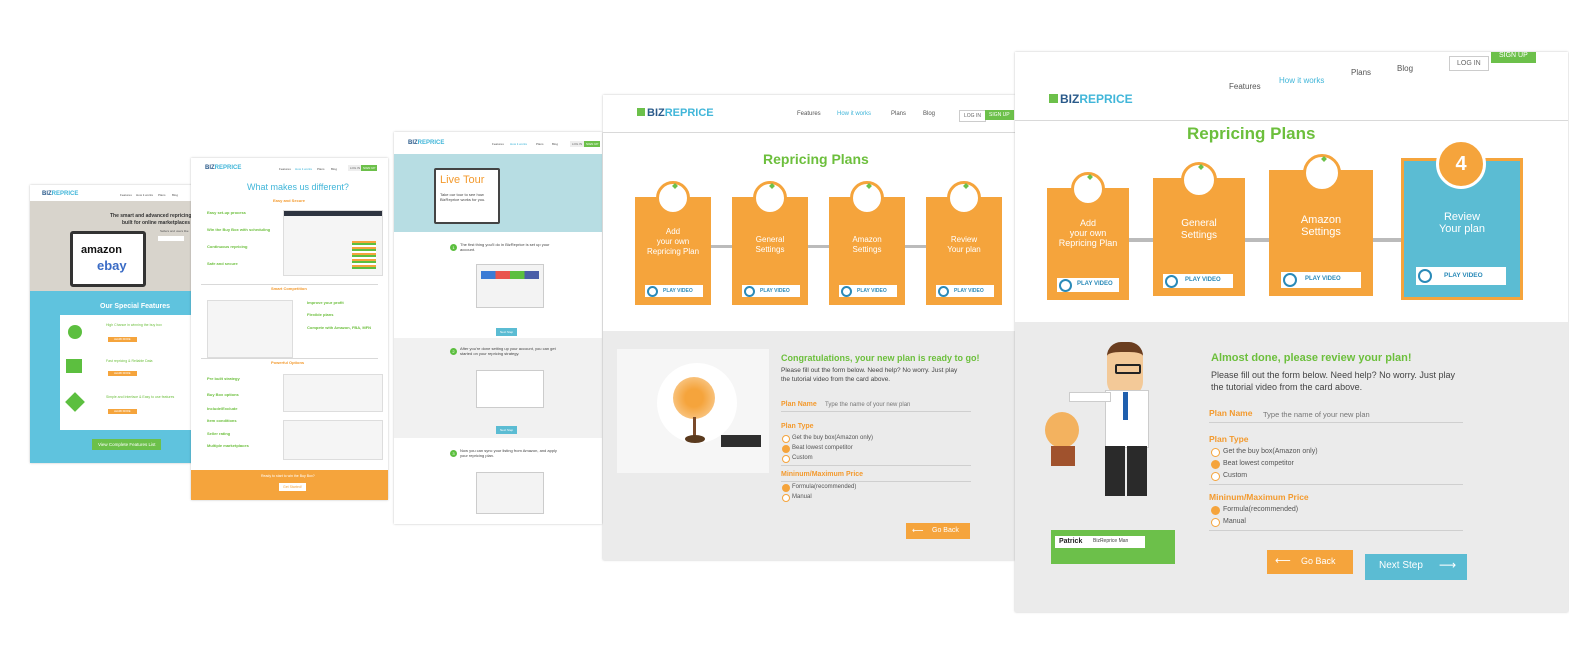 This screenshot has height=666, width=1569. I want to click on next-step-1: Next Step, so click(507, 332).